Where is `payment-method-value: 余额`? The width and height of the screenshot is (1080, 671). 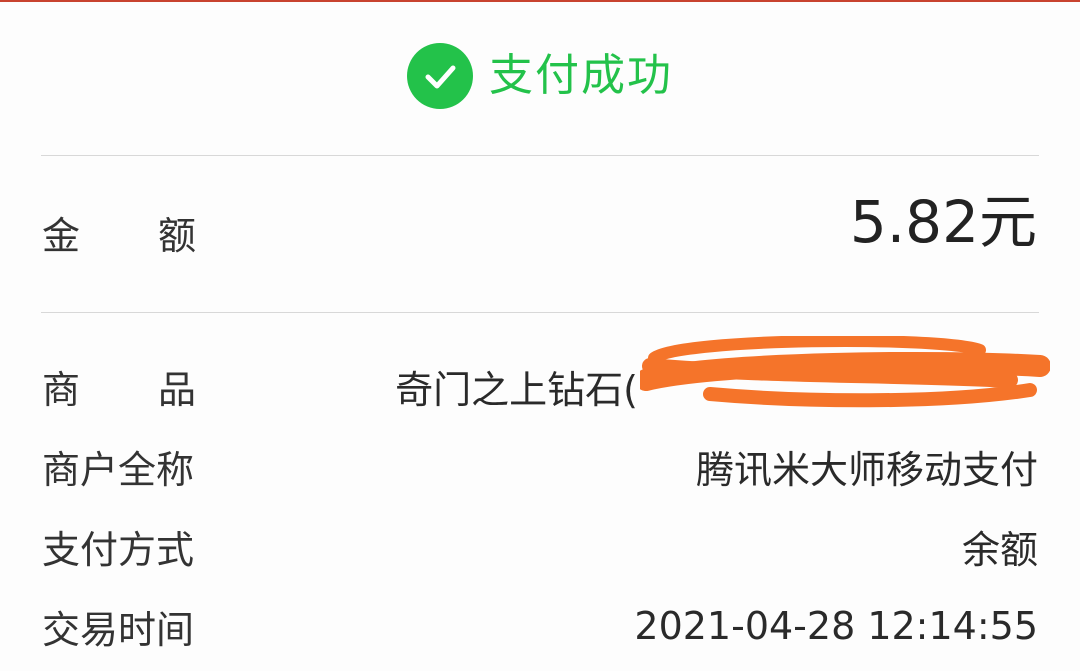 payment-method-value: 余额 is located at coordinates (999, 549).